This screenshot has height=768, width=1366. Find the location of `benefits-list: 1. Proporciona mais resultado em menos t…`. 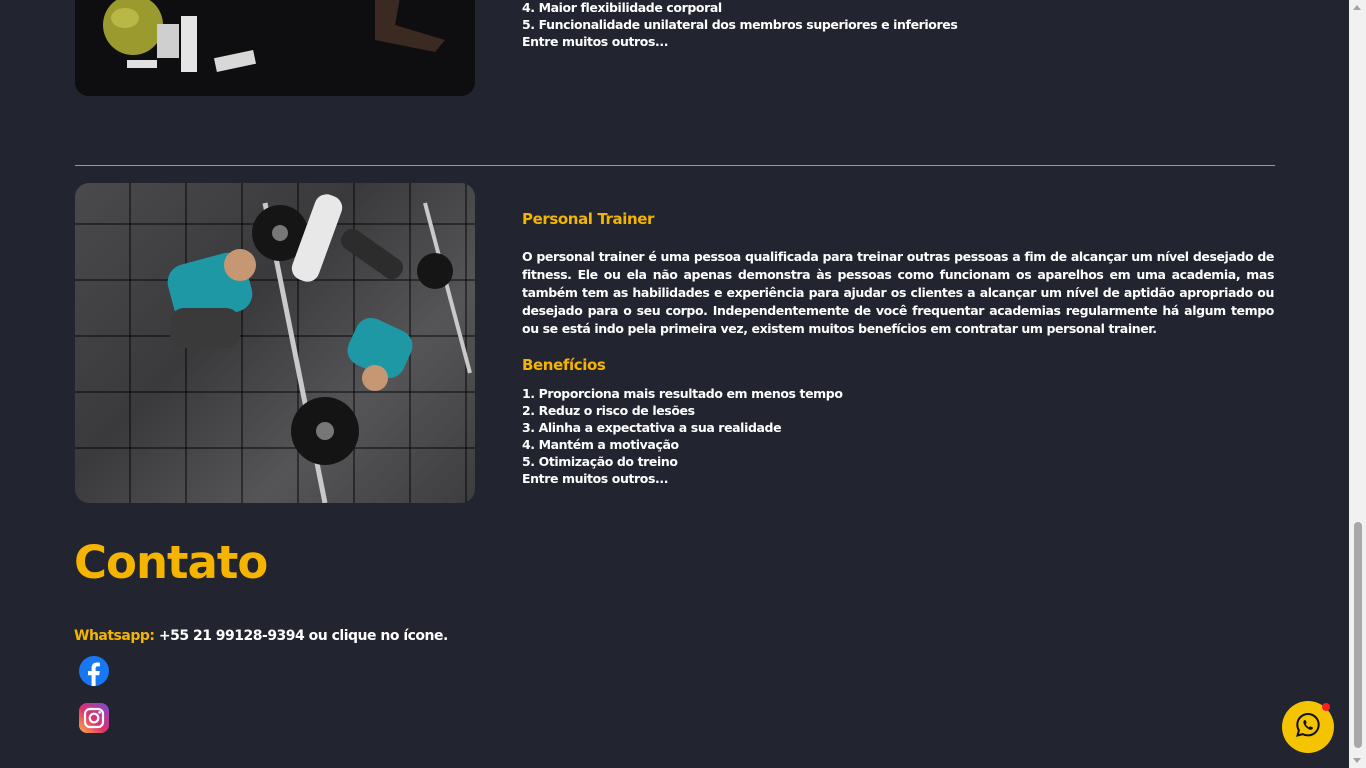

benefits-list: 1. Proporciona mais resultado em menos t… is located at coordinates (682, 436).